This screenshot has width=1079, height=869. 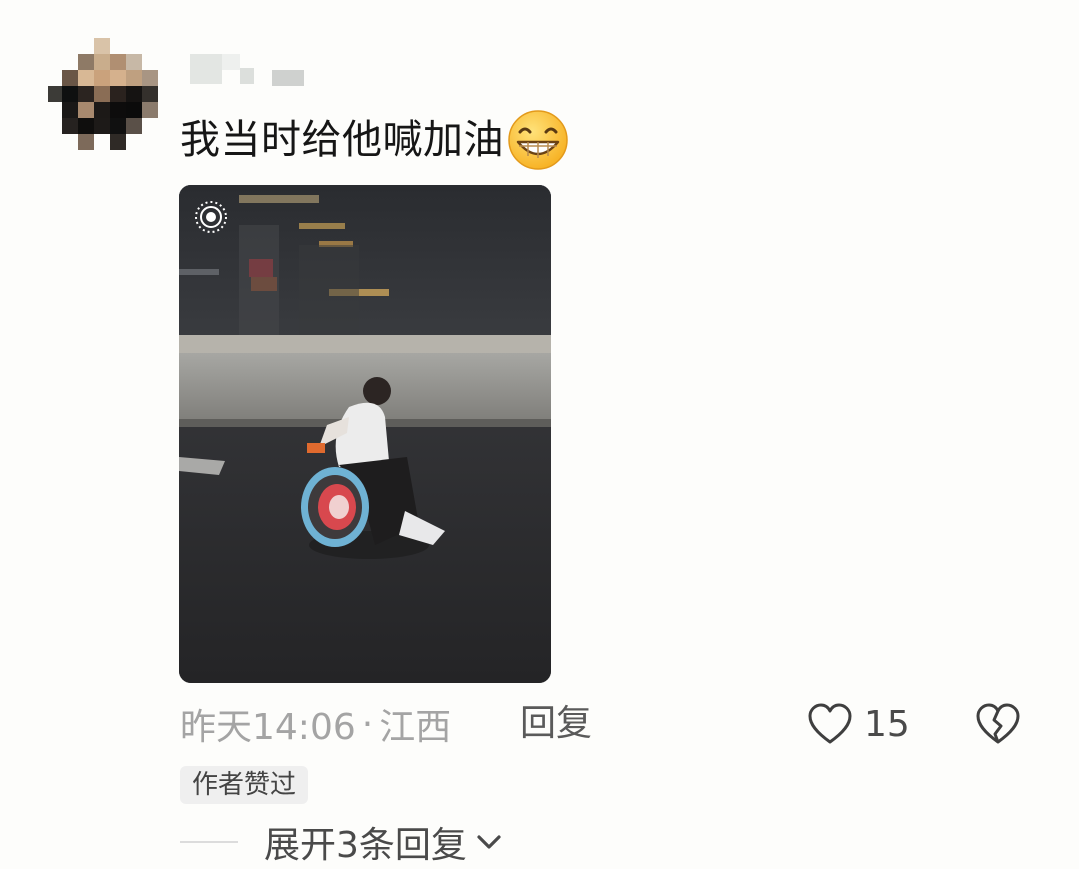 I want to click on comment-meta: 昨天14:06 · 江西, so click(x=316, y=724).